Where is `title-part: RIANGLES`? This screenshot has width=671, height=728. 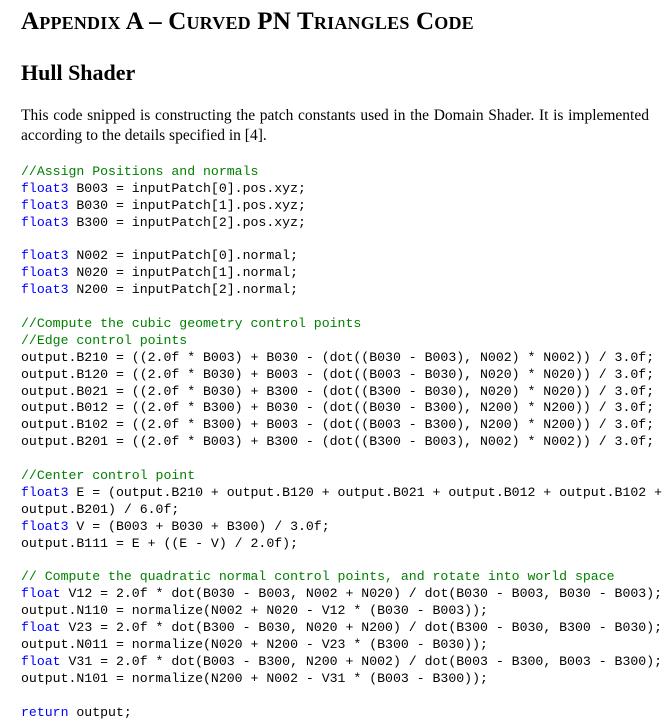 title-part: RIANGLES is located at coordinates (361, 23).